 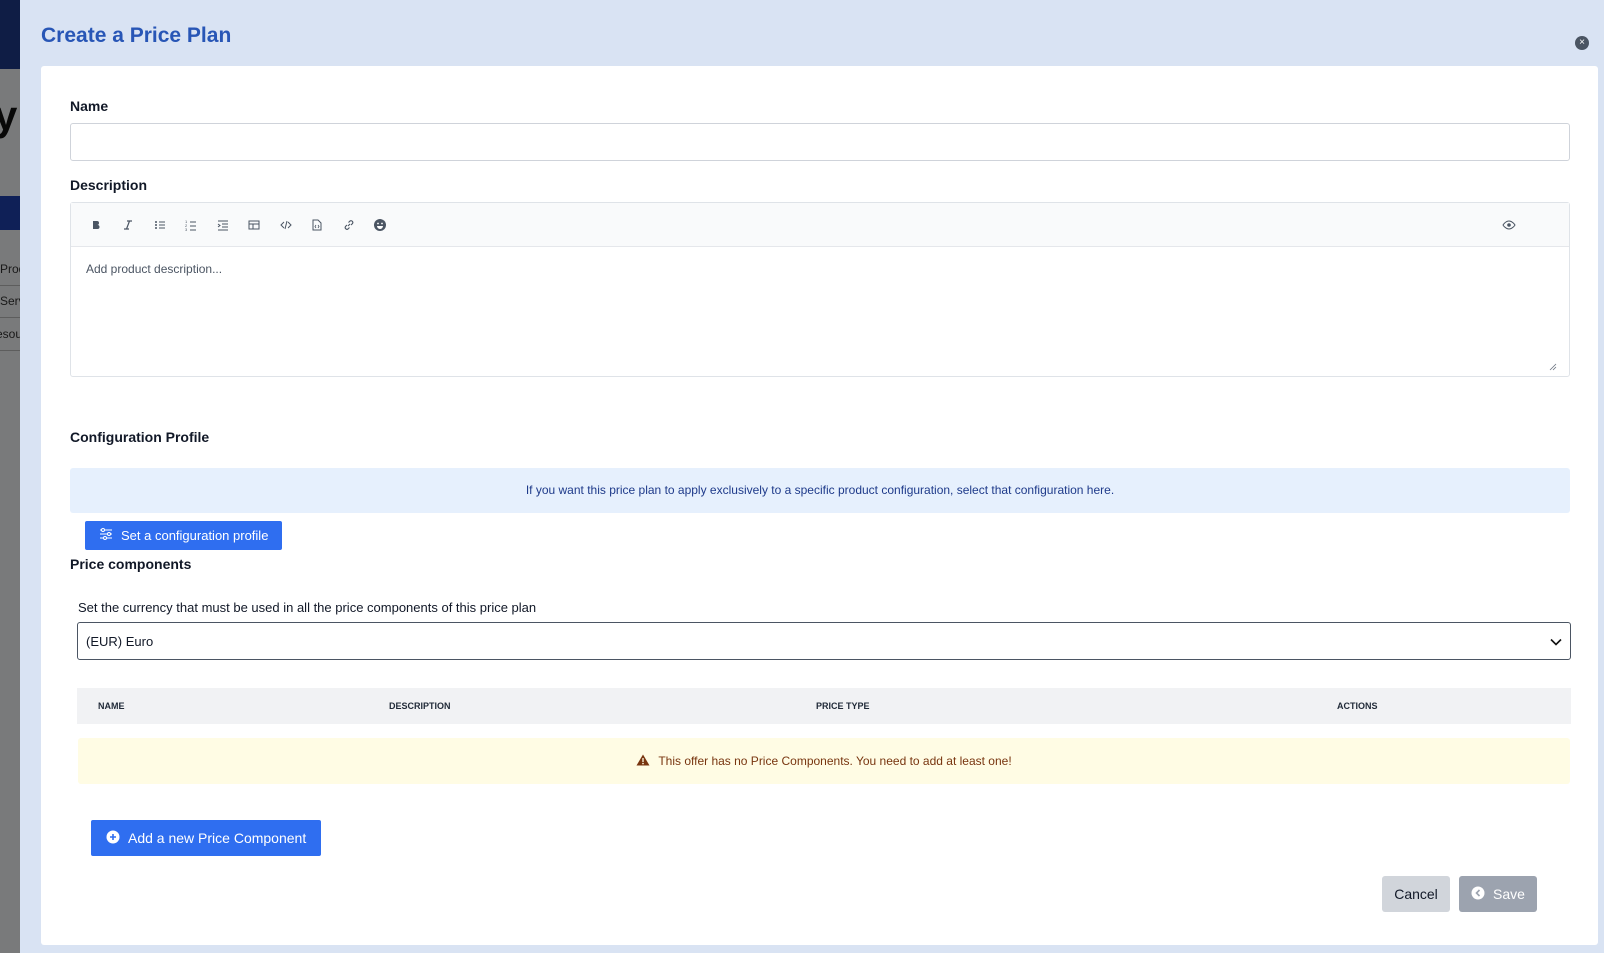 I want to click on indent-icon, so click(x=223, y=225).